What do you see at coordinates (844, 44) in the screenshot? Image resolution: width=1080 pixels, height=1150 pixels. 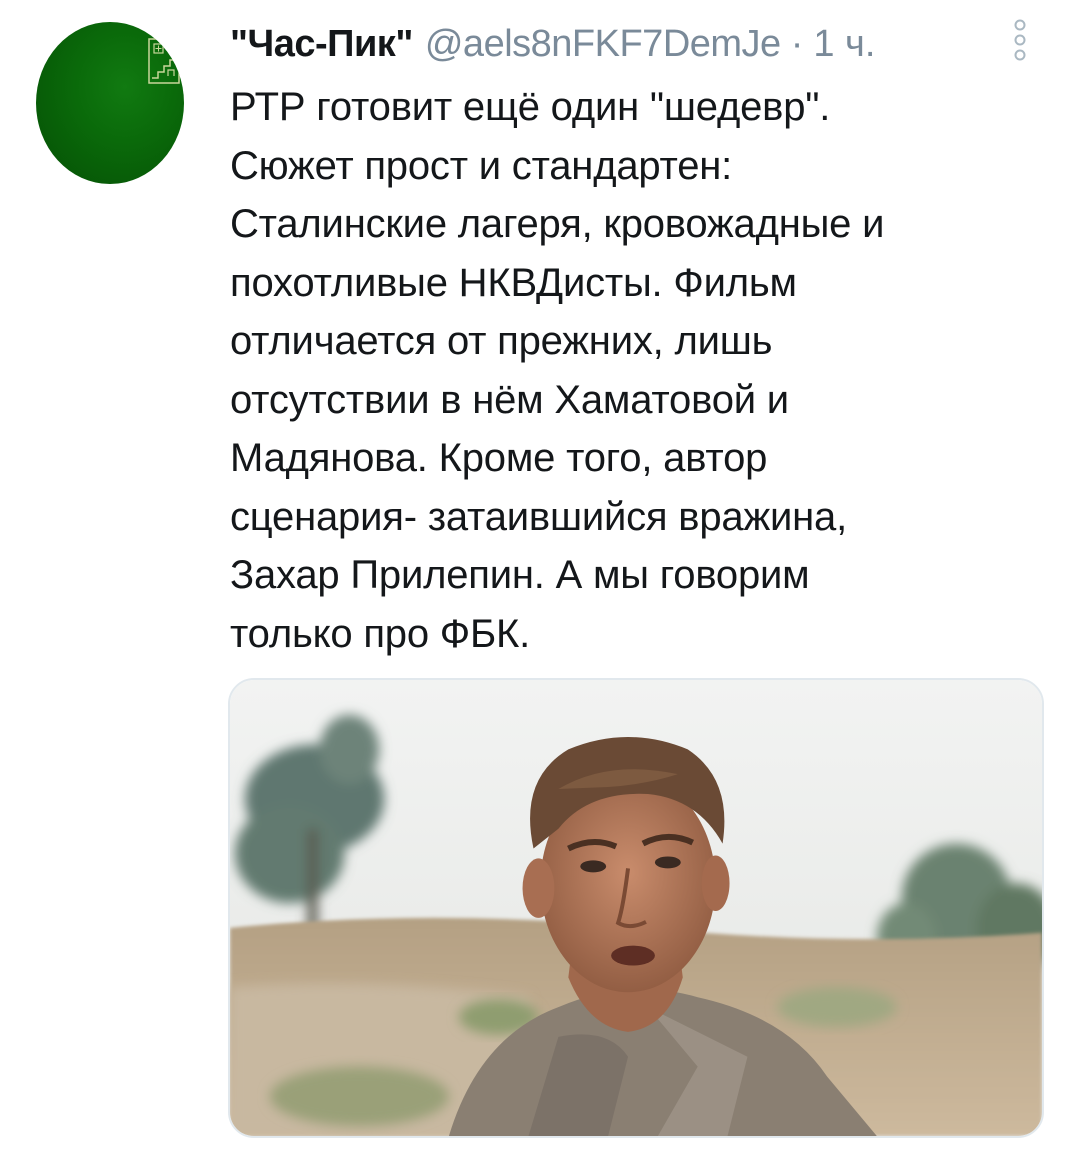 I see `timestamp: 1 ч.` at bounding box center [844, 44].